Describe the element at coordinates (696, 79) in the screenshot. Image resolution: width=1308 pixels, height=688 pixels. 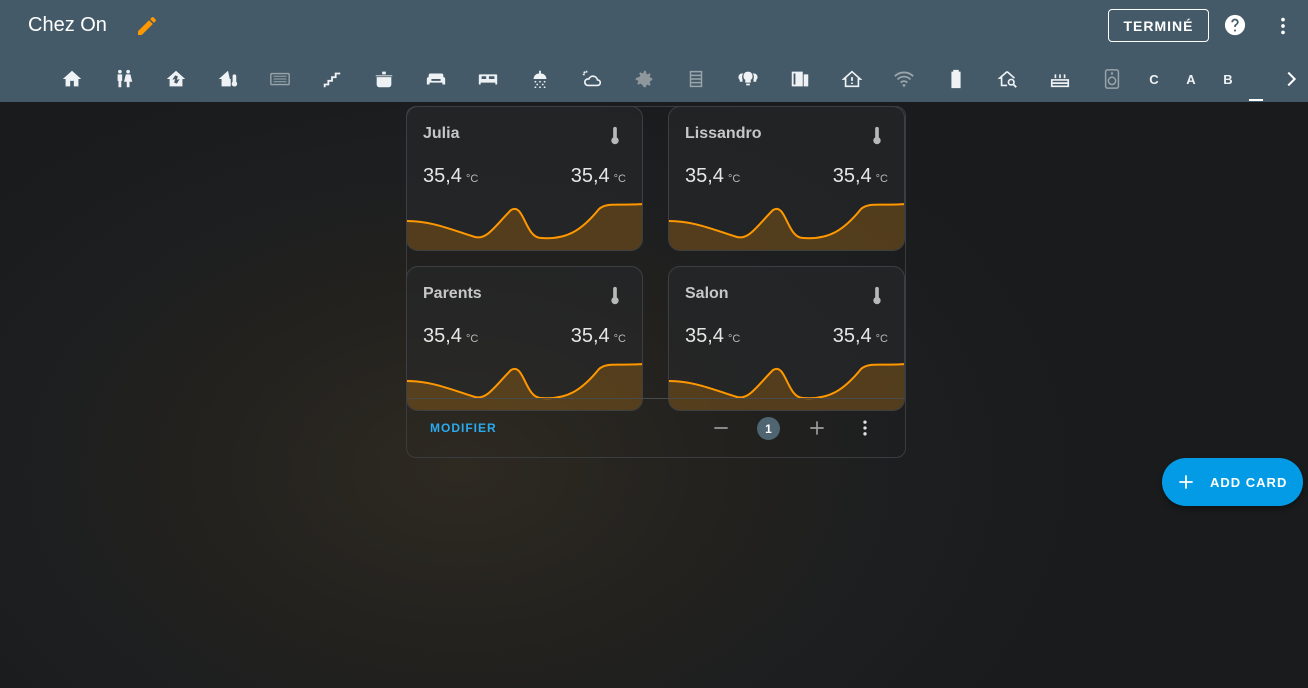
I see `radiator-icon` at that location.